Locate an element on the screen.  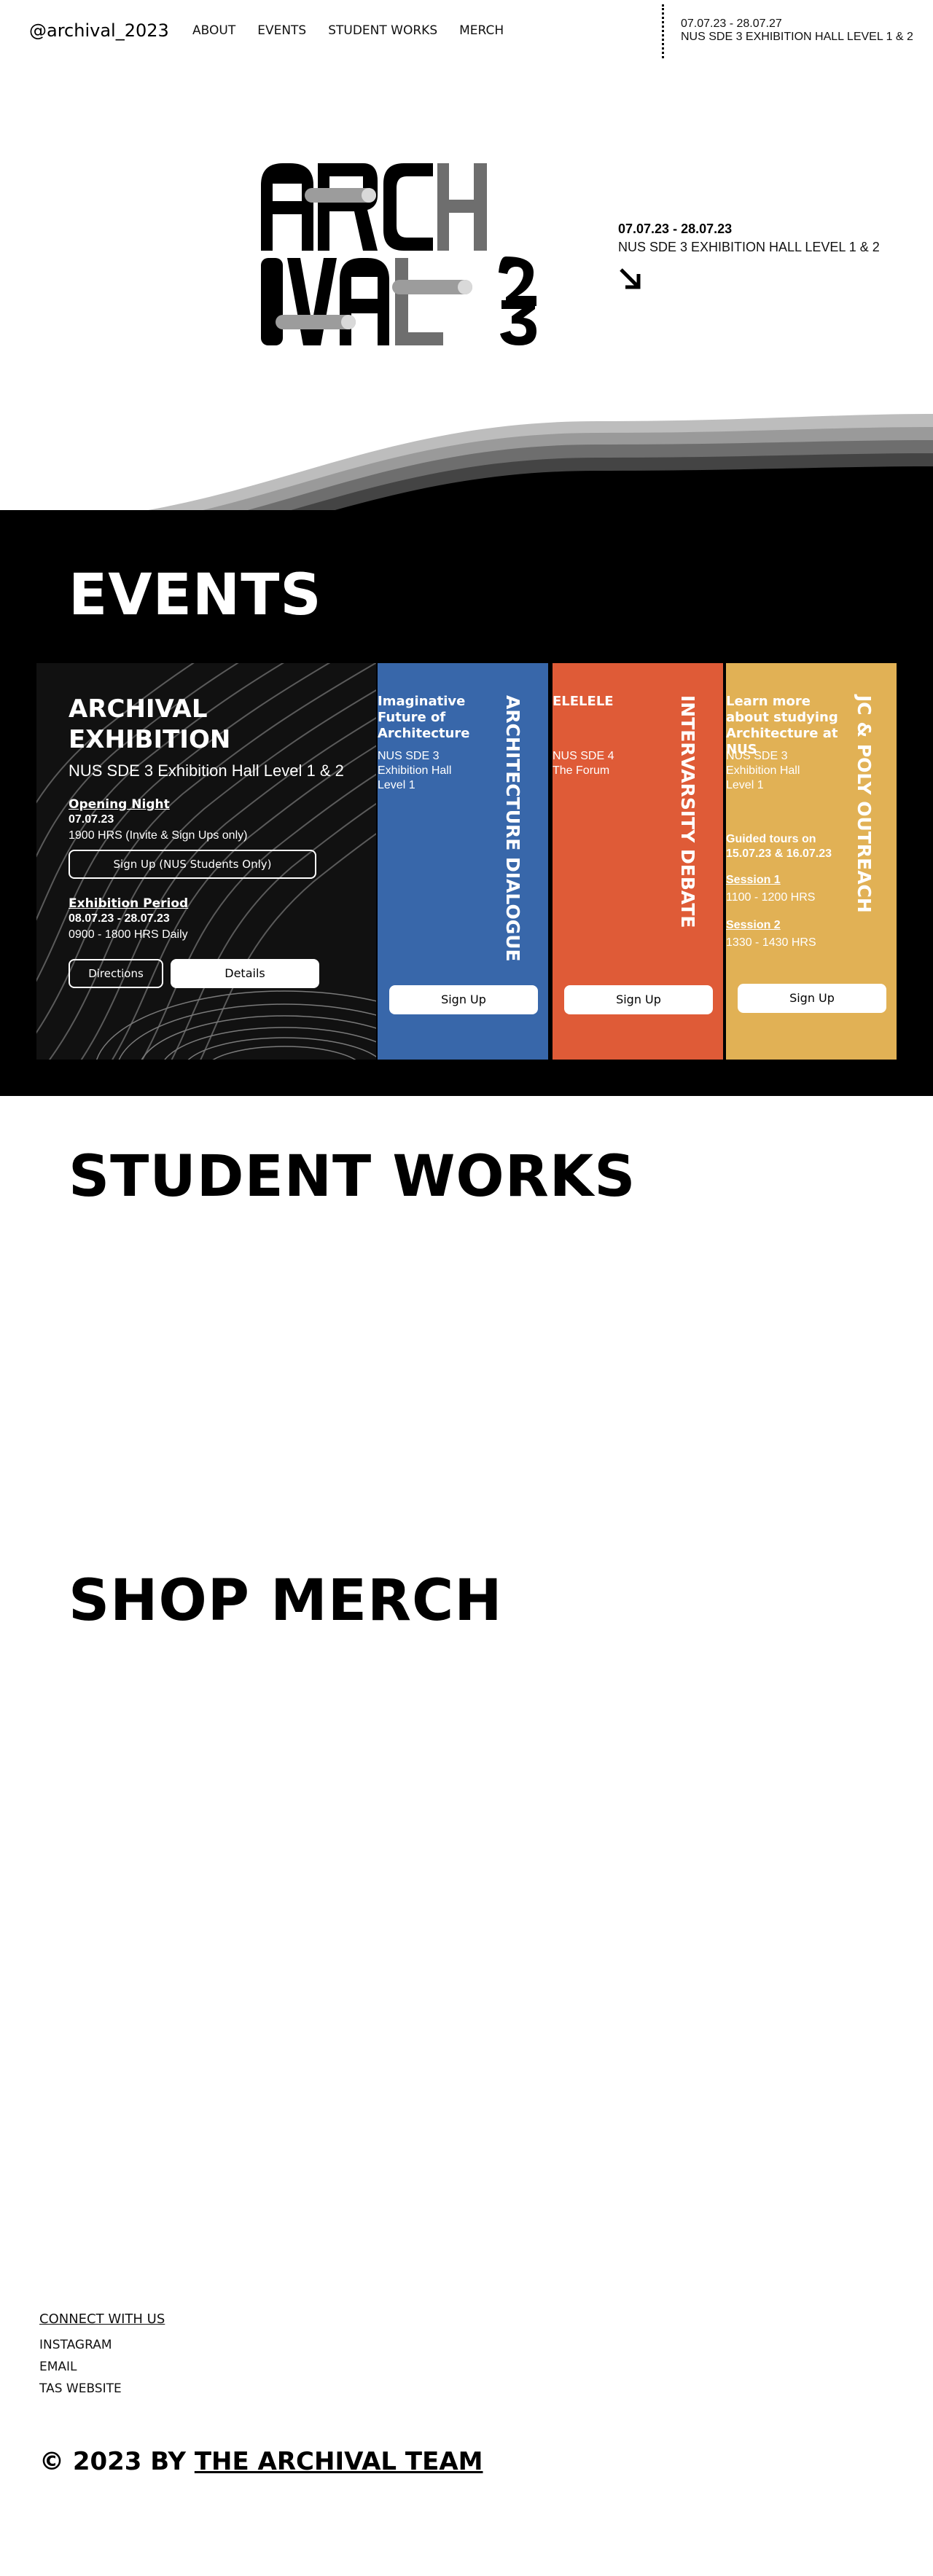
opening-night-date: 07.07.23 is located at coordinates (91, 819).